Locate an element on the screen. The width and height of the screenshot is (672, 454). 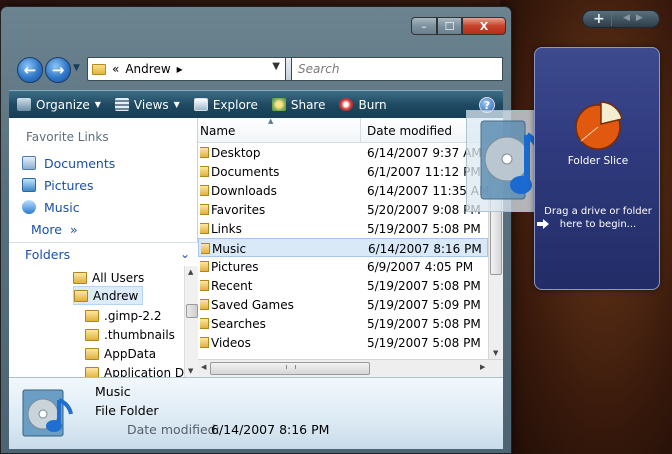
column-header-name: Name is located at coordinates (217, 131).